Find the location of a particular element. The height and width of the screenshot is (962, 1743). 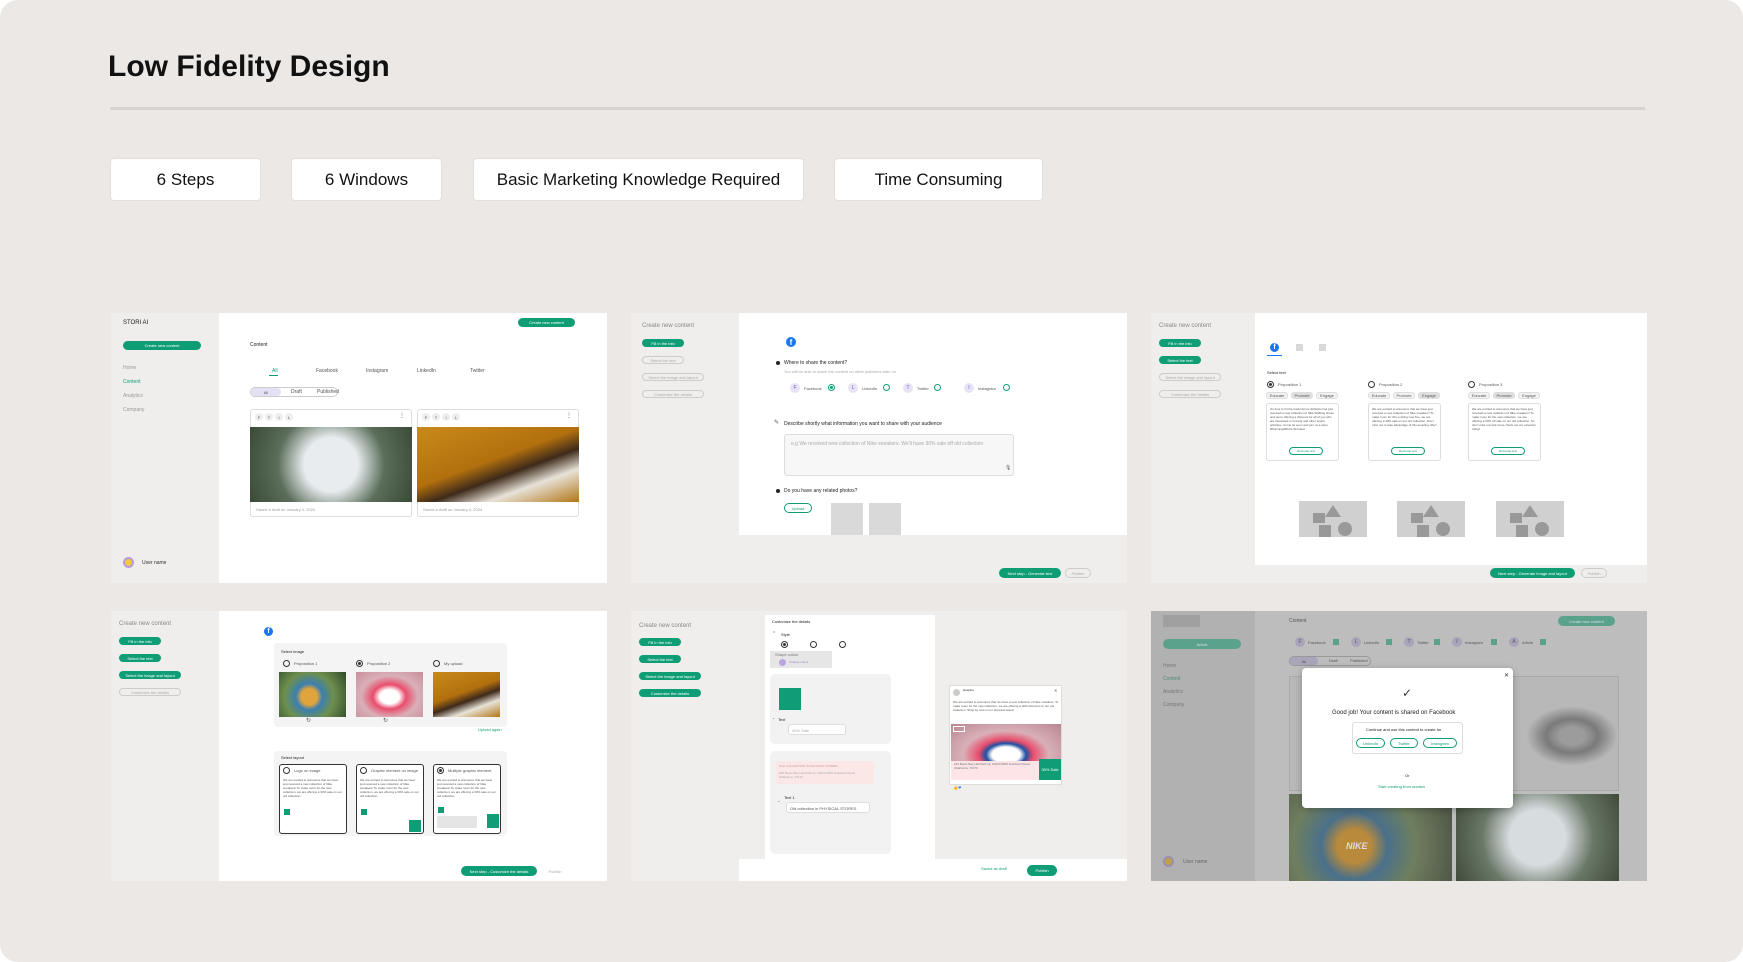

share-instagram-button: Instagram is located at coordinates (1440, 743).